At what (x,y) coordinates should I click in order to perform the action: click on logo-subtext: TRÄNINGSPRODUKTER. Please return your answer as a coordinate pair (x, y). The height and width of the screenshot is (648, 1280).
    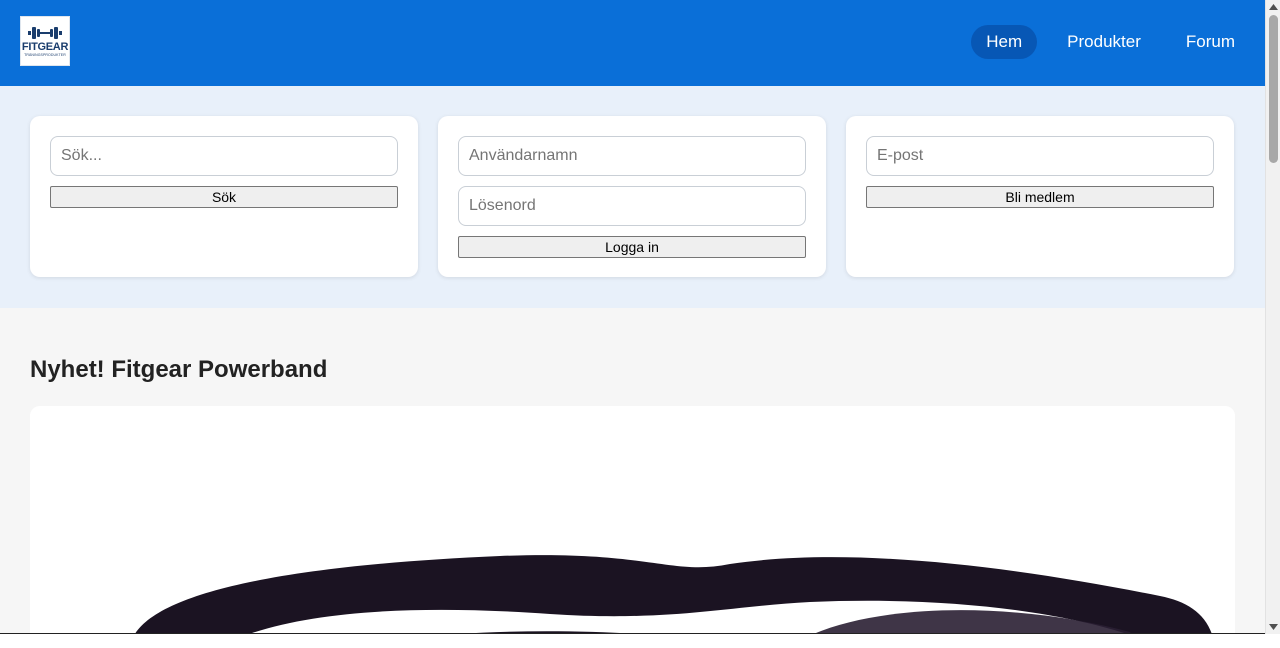
    Looking at the image, I should click on (45, 54).